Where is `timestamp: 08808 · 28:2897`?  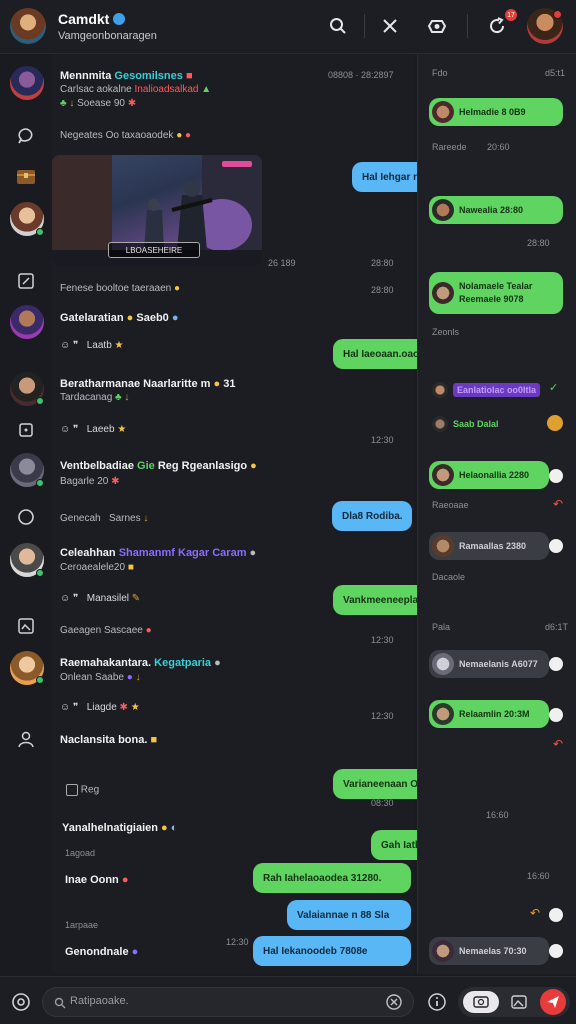 timestamp: 08808 · 28:2897 is located at coordinates (361, 75).